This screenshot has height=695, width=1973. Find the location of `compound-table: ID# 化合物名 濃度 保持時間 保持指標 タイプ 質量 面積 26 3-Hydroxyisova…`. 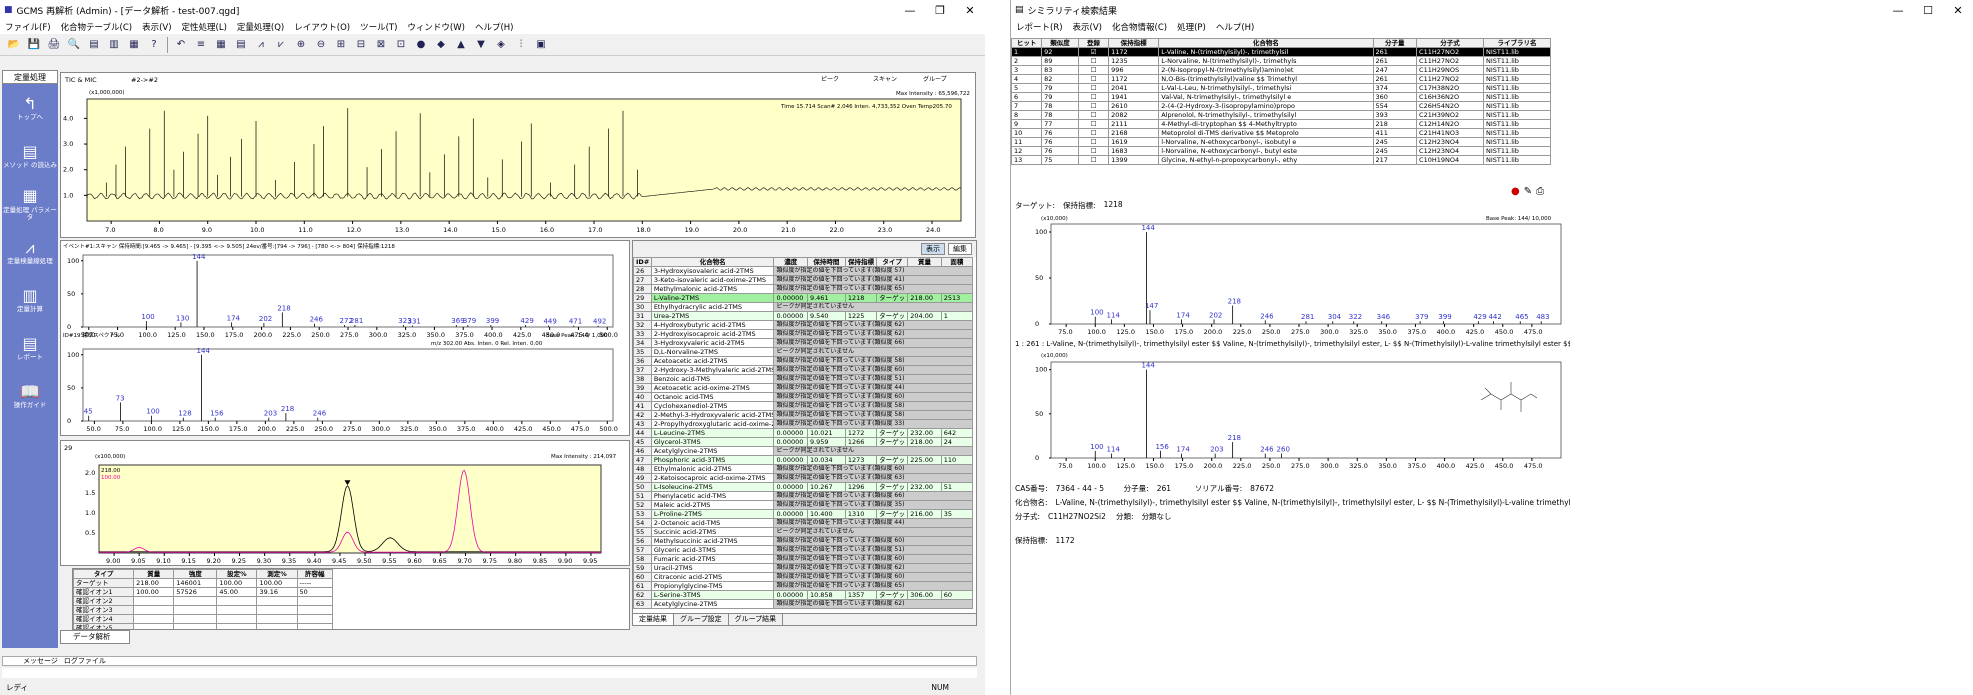

compound-table: ID# 化合物名 濃度 保持時間 保持指標 タイプ 質量 面積 26 3-Hydroxyisova… is located at coordinates (803, 433).